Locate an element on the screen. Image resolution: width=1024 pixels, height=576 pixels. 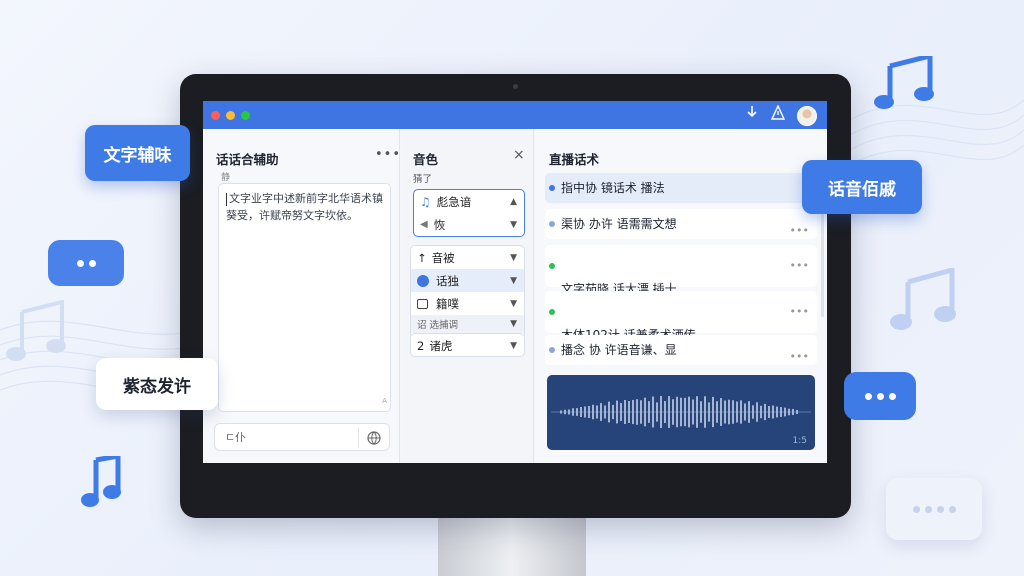
setting-row: 话独 ▼ is located at coordinates (467, 280).